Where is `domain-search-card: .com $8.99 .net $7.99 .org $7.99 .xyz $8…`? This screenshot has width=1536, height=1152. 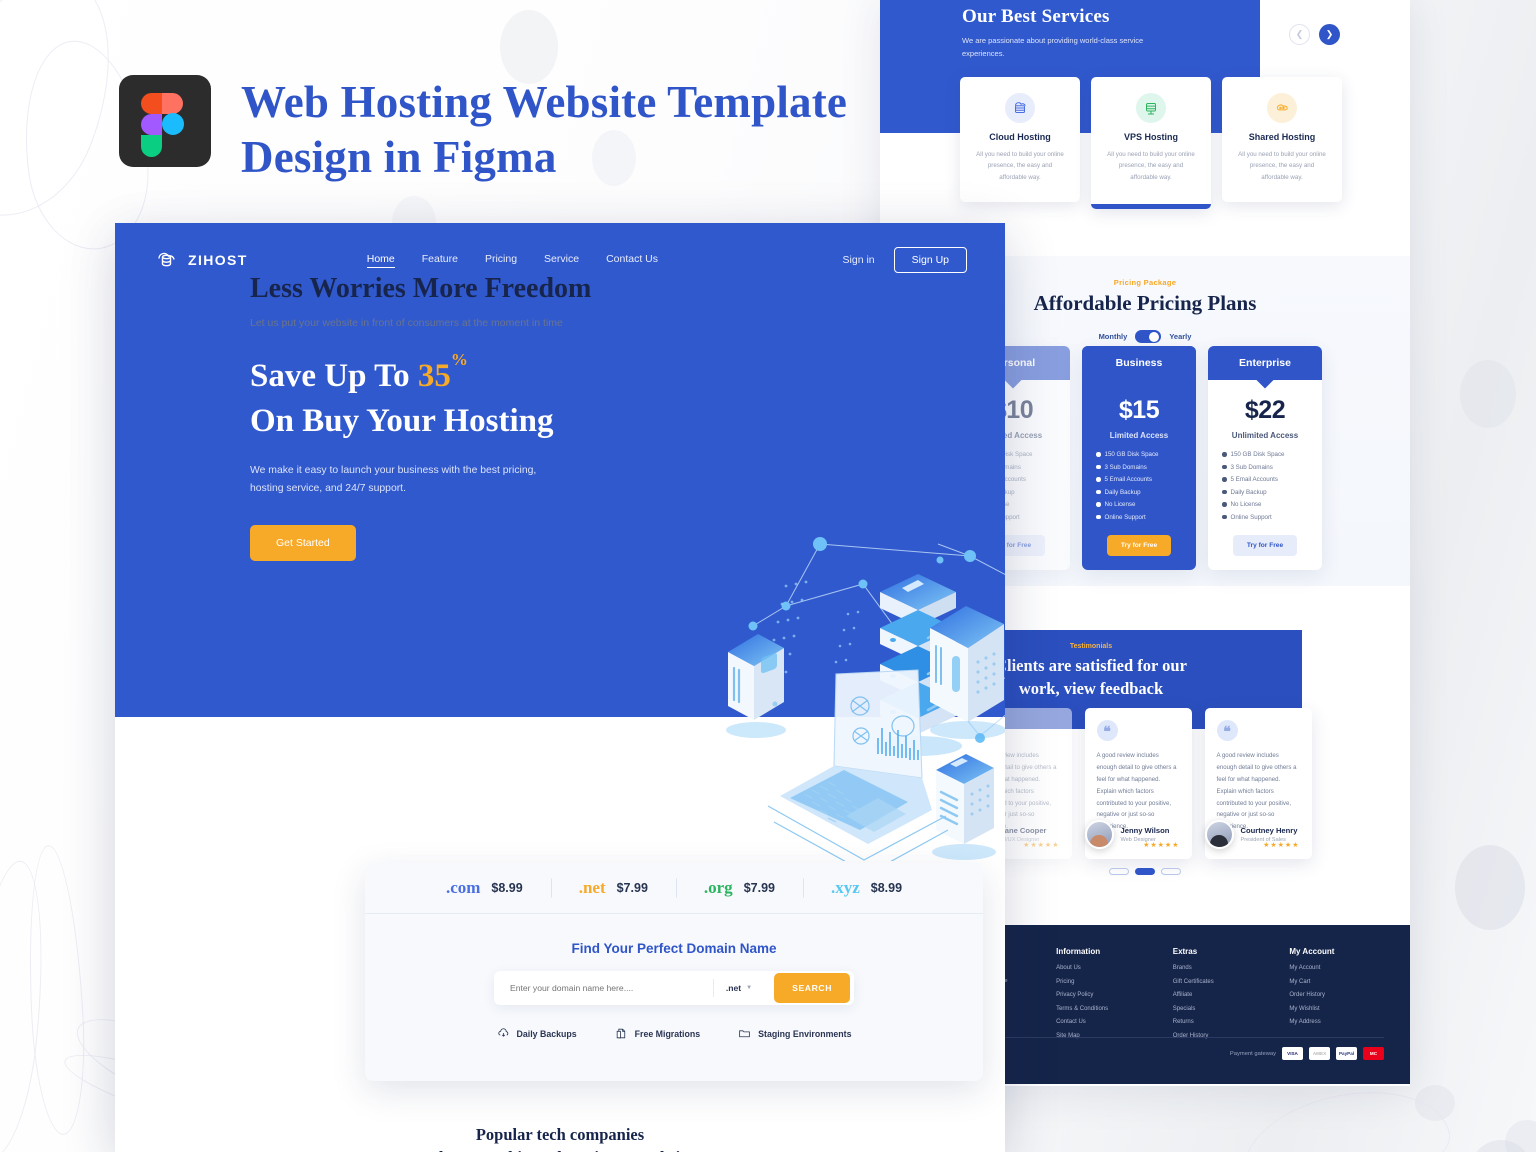
domain-search-card: .com $8.99 .net $7.99 .org $7.99 .xyz $8… is located at coordinates (674, 972).